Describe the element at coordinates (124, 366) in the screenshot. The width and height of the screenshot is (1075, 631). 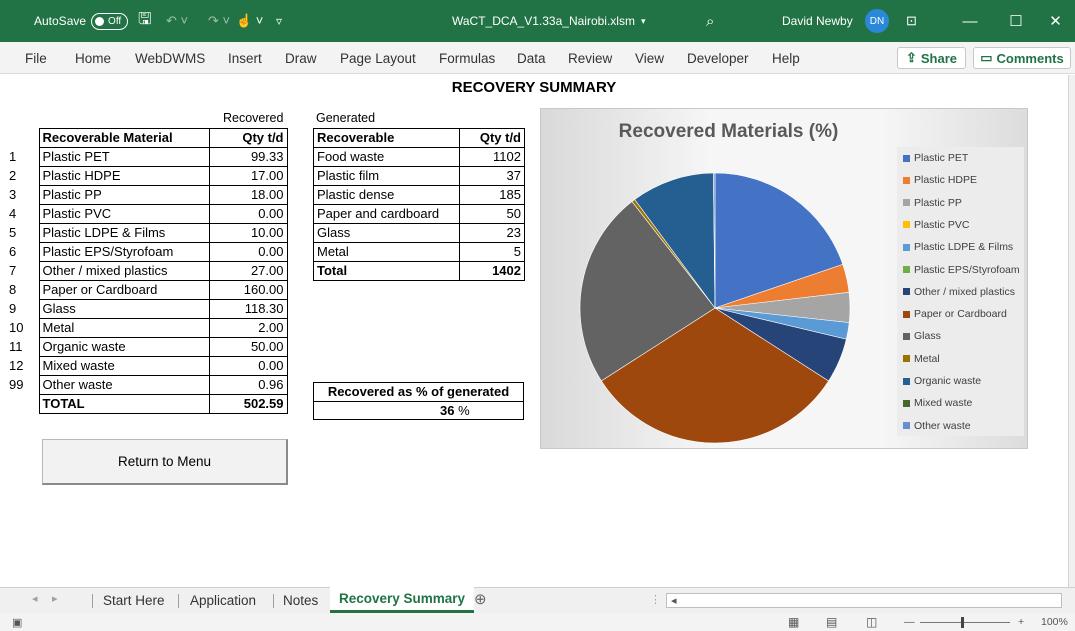
I see `material-name: Mixed waste` at that location.